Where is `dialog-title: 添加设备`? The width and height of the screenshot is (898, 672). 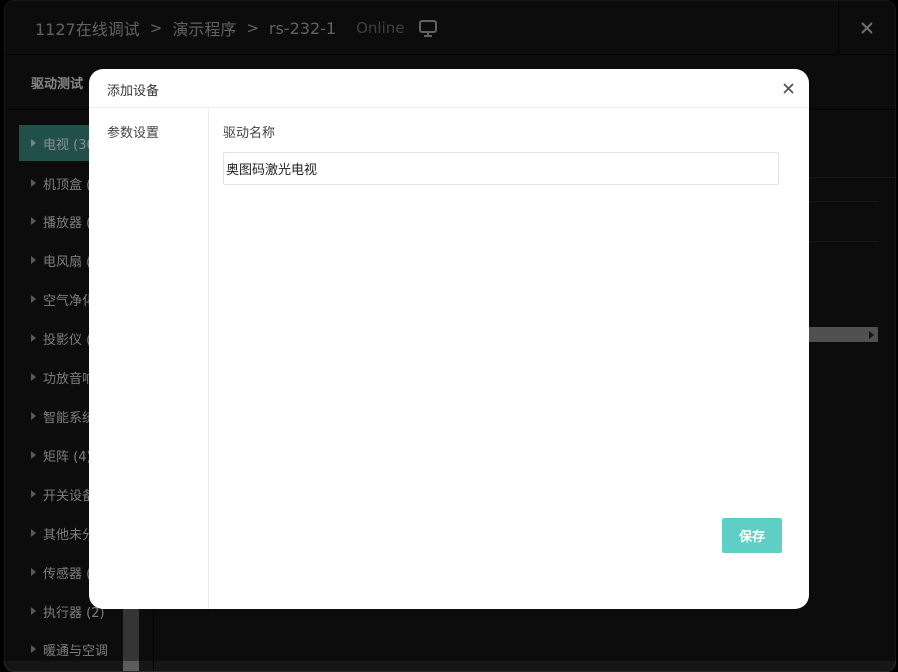 dialog-title: 添加设备 is located at coordinates (133, 91).